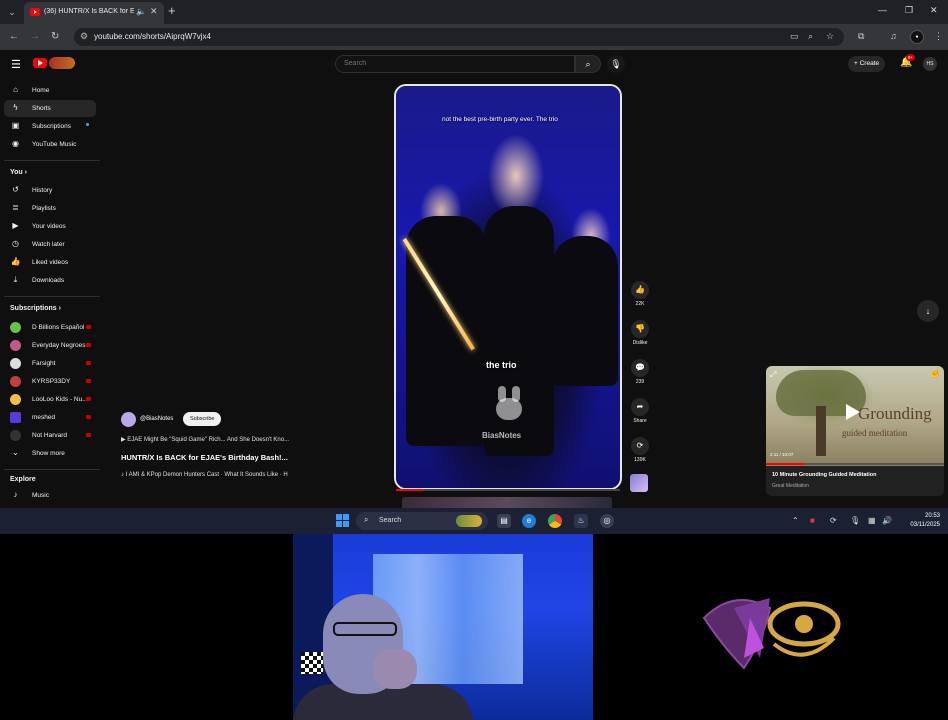 This screenshot has height=720, width=948. Describe the element at coordinates (887, 520) in the screenshot. I see `volume-icon: 🔊` at that location.